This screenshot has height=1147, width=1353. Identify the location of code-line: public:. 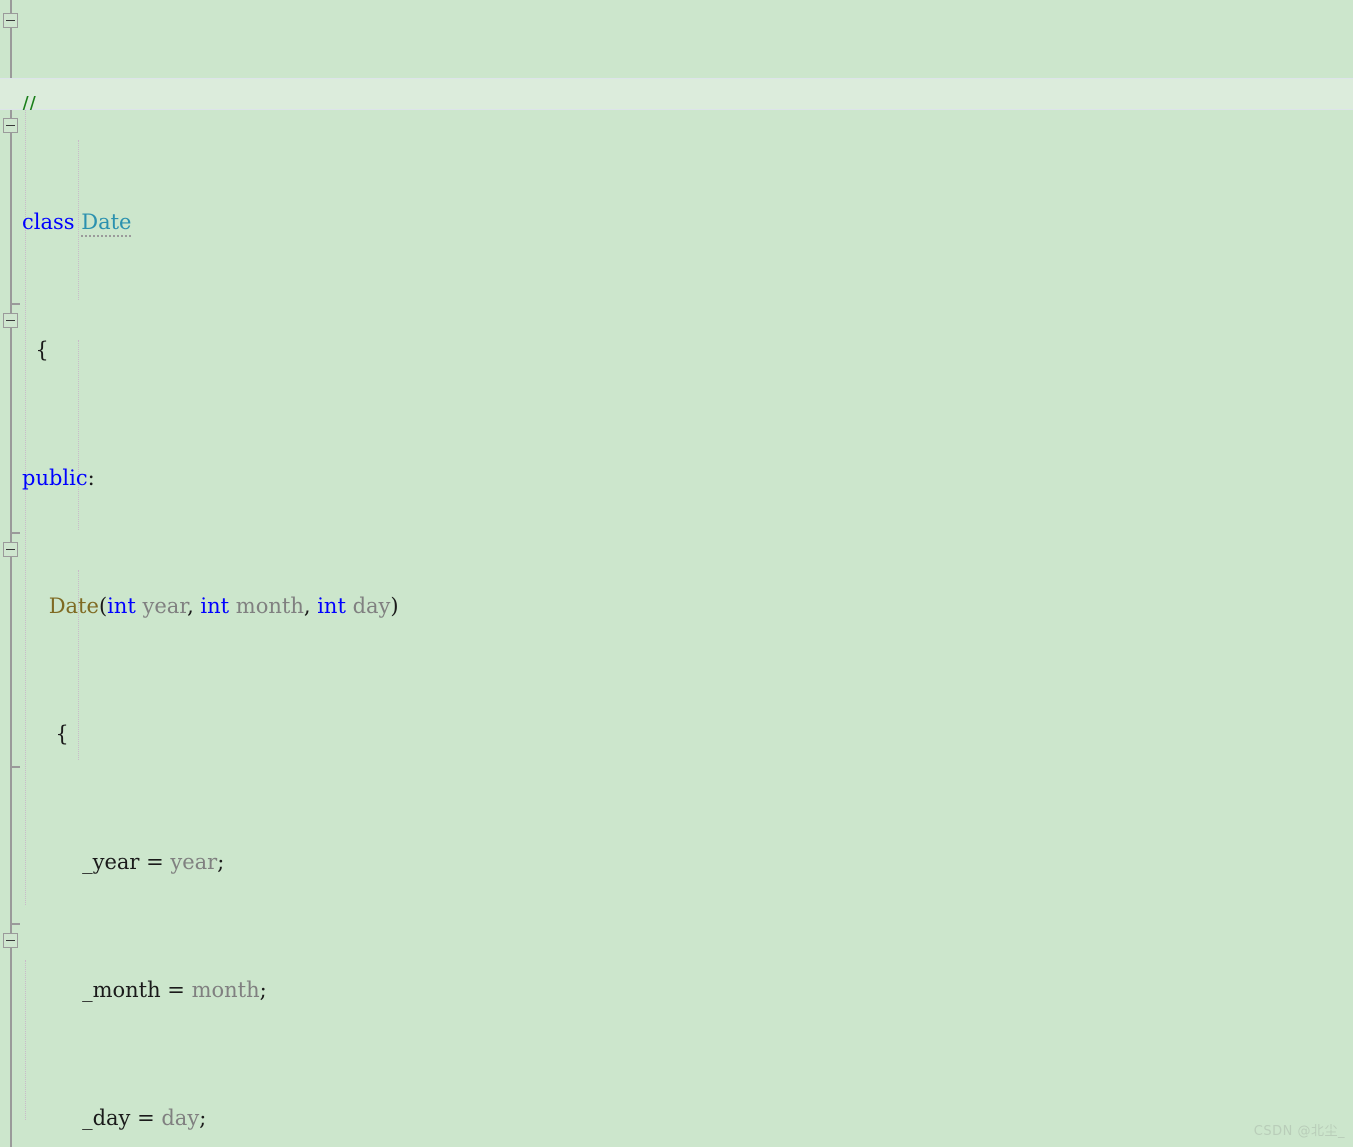
(676, 478).